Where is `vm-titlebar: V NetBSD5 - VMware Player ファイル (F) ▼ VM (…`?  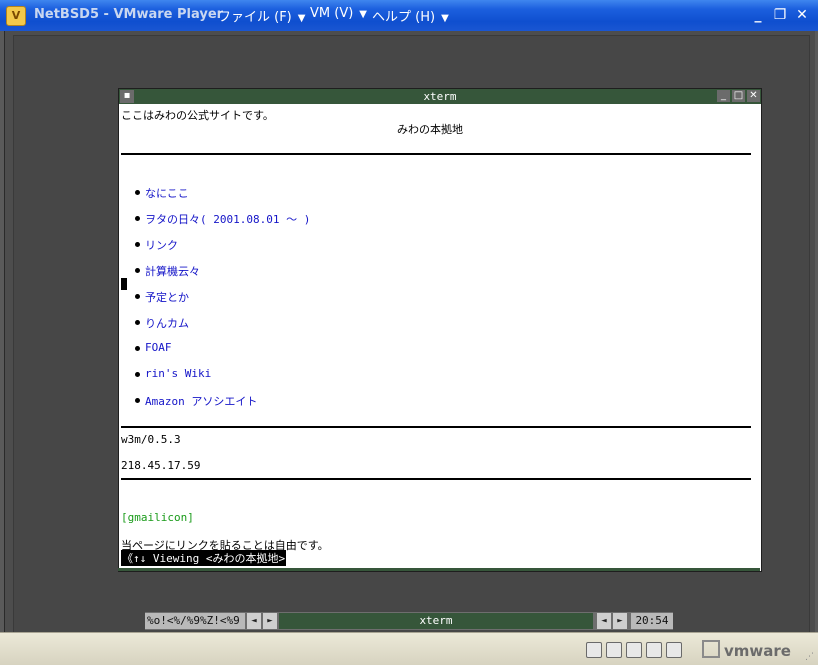
vm-titlebar: V NetBSD5 - VMware Player ファイル (F) ▼ VM (… is located at coordinates (409, 15).